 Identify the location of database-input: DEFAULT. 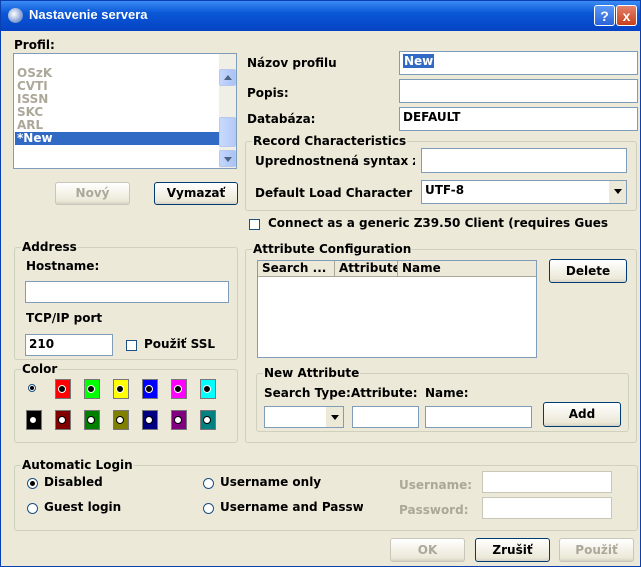
(518, 119).